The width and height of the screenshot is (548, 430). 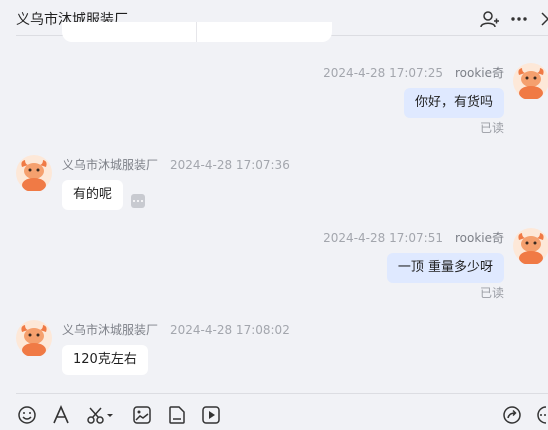 I want to click on font-icon, so click(x=61, y=415).